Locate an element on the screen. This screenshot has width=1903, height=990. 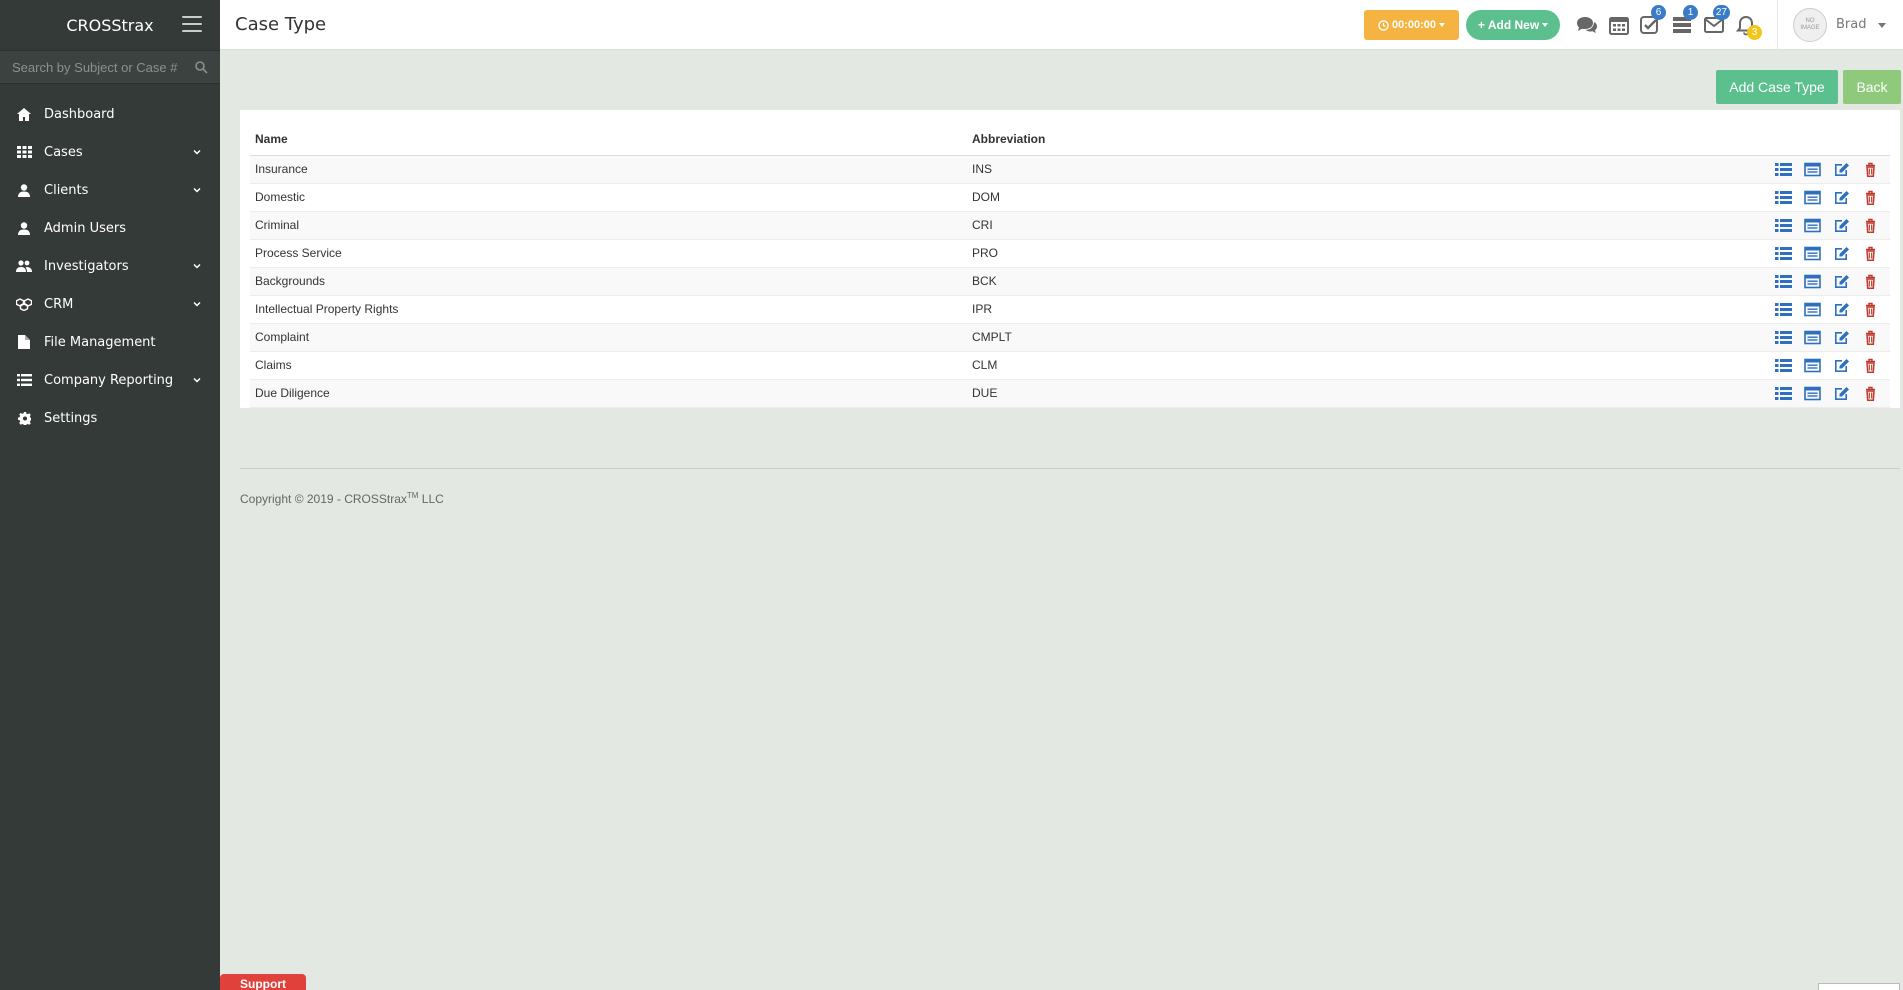
topbar-divider is located at coordinates (1777, 25).